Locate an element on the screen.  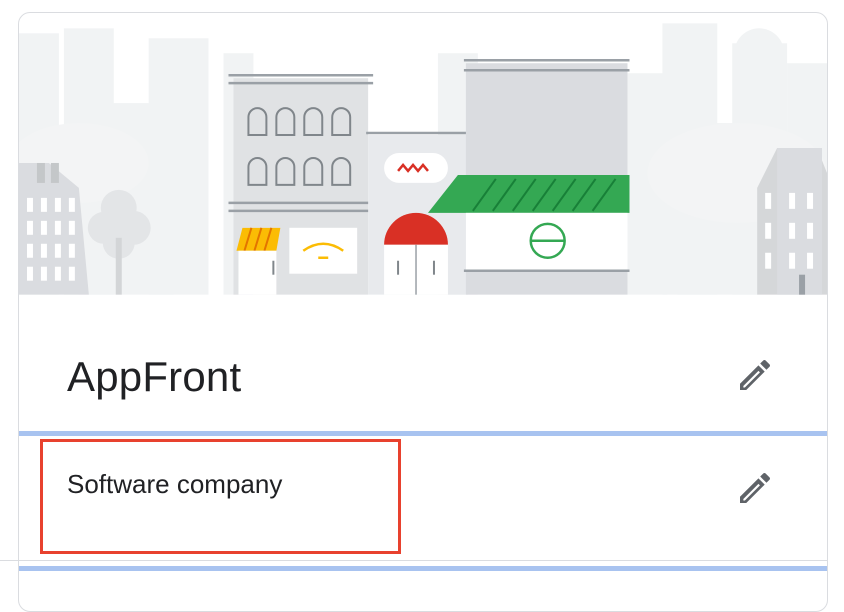
separator-line is located at coordinates (414, 560).